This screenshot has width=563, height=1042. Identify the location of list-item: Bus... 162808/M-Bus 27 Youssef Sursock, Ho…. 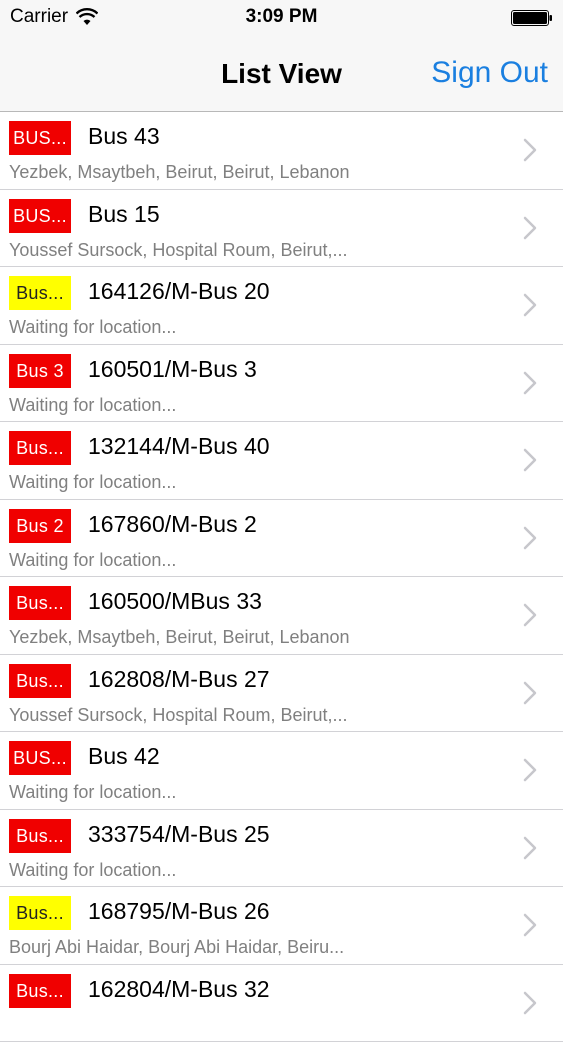
(281, 694).